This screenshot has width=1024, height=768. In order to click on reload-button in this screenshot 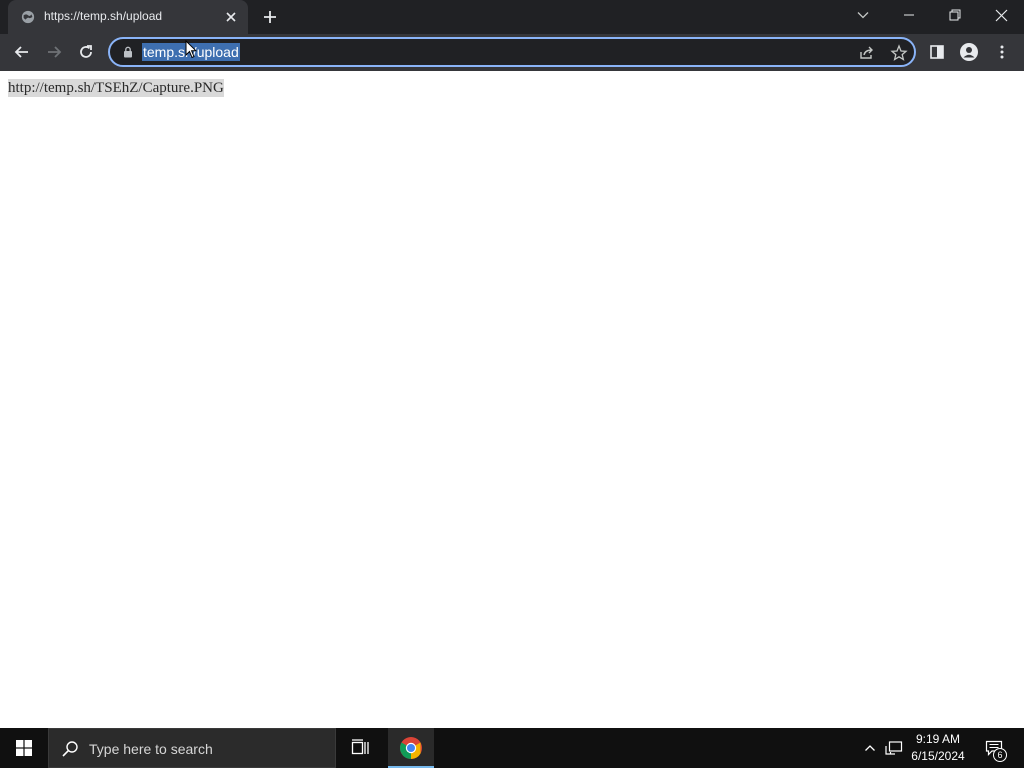, I will do `click(86, 52)`.